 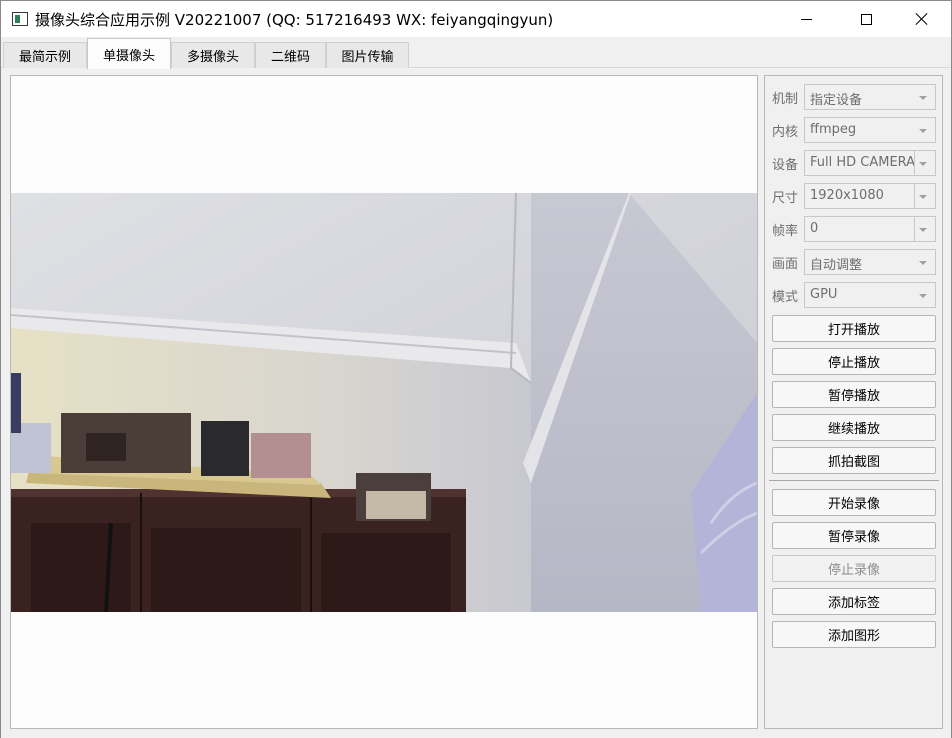 I want to click on close-icon, so click(x=922, y=19).